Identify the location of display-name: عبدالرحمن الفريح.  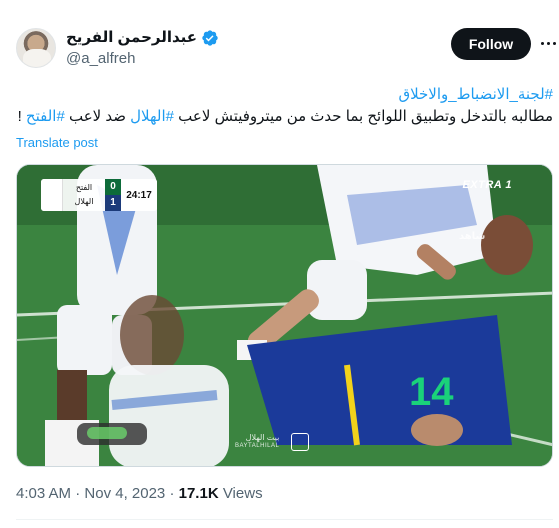
(142, 38).